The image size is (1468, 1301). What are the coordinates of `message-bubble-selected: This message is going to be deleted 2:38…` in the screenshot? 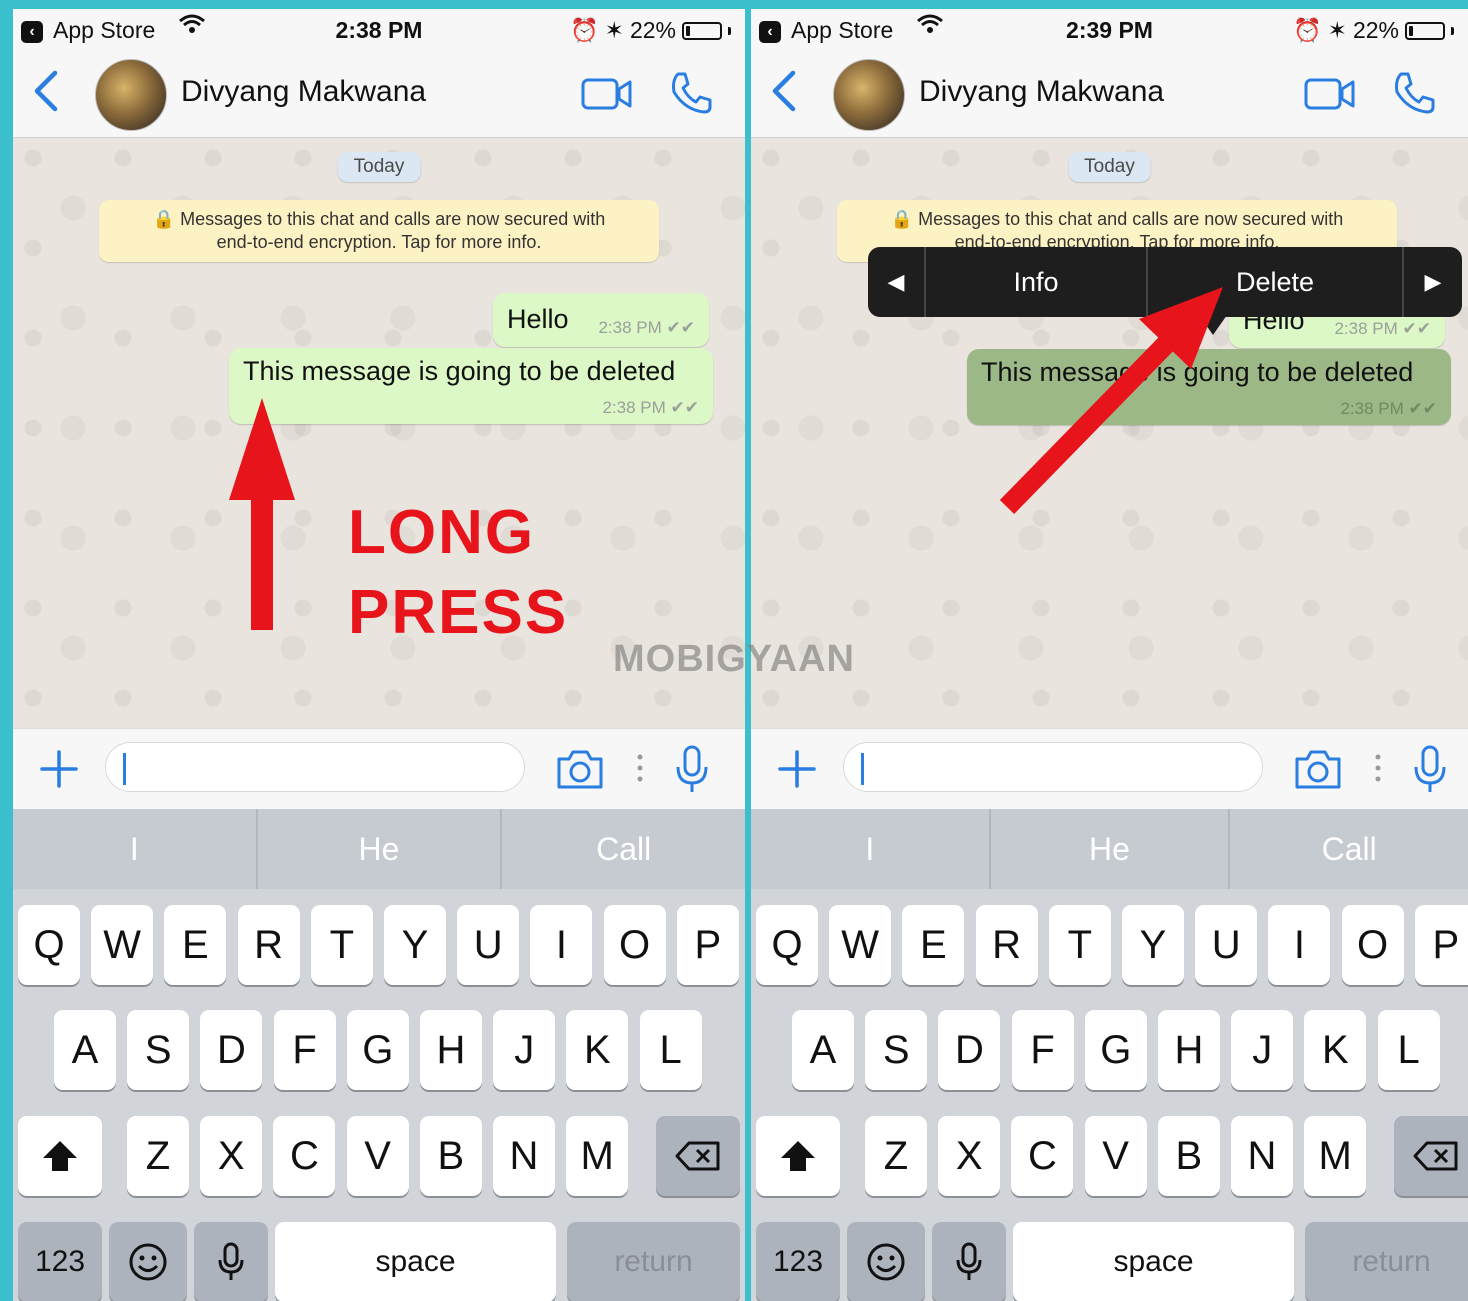 It's located at (1209, 387).